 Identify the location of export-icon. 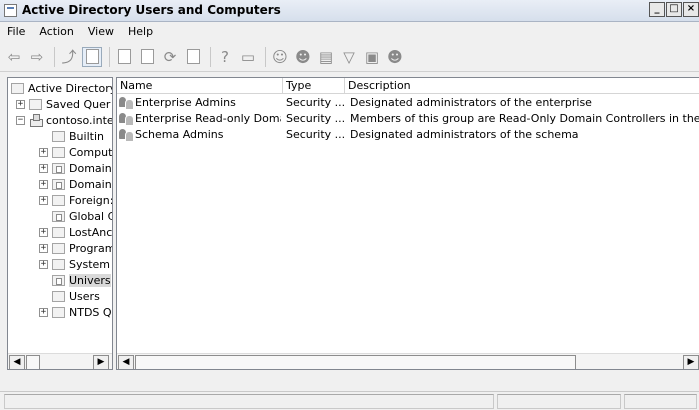
(193, 57).